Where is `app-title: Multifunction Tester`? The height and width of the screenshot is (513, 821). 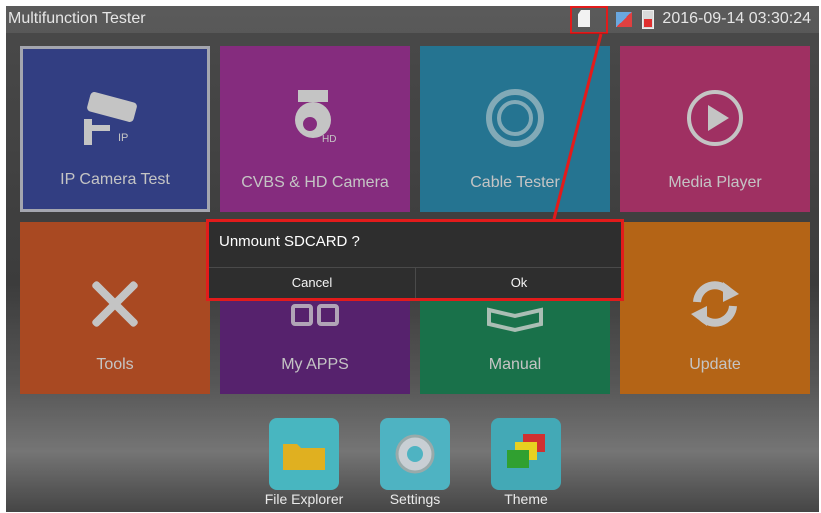 app-title: Multifunction Tester is located at coordinates (77, 18).